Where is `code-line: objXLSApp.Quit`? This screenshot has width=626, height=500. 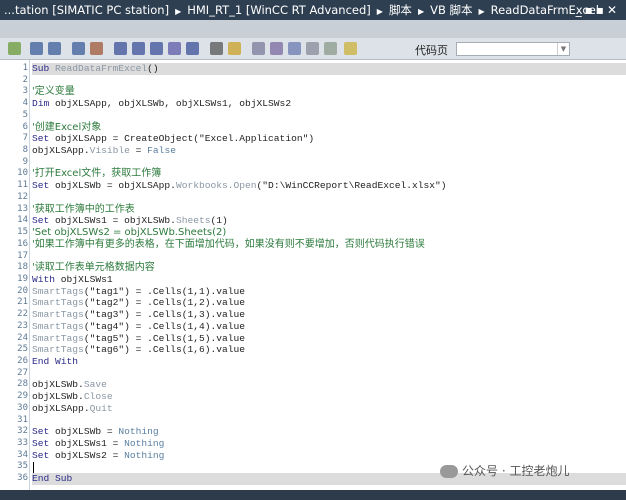
code-line: objXLSApp.Quit is located at coordinates (329, 409).